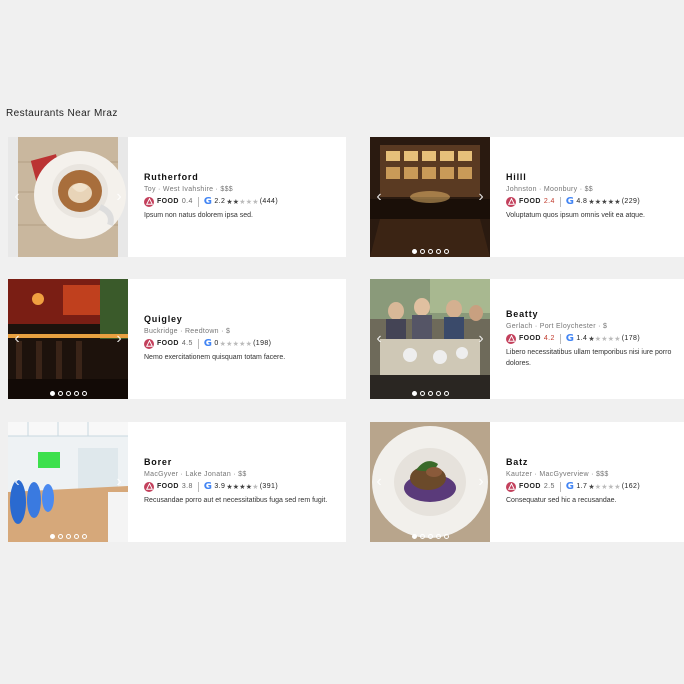 This screenshot has height=684, width=684. Describe the element at coordinates (549, 487) in the screenshot. I see `food-score: 2.5` at that location.